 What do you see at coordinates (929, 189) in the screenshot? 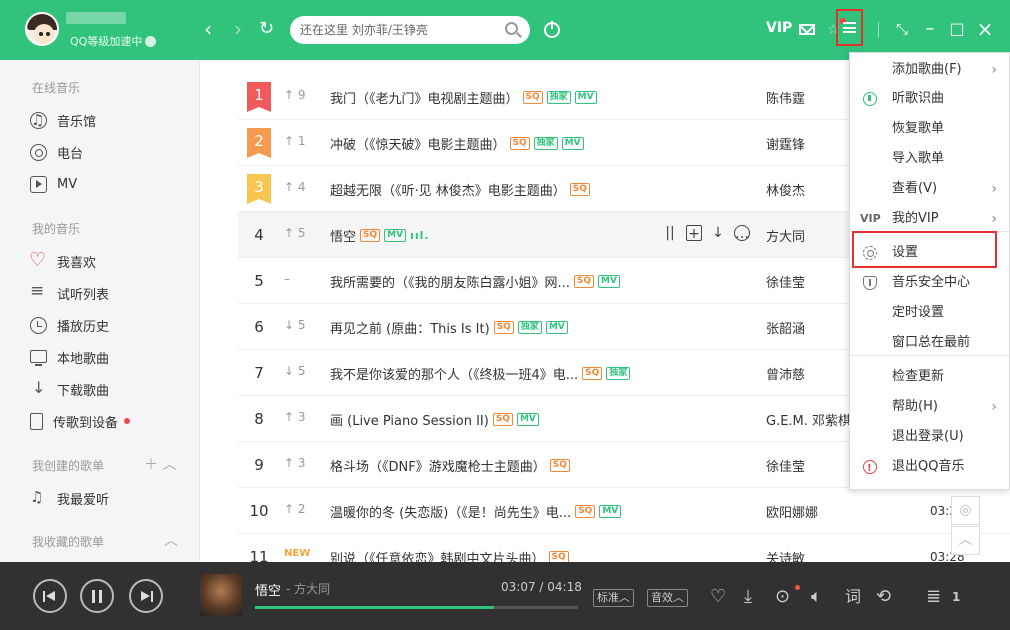
I see `menu-item: 查看(V) ›` at bounding box center [929, 189].